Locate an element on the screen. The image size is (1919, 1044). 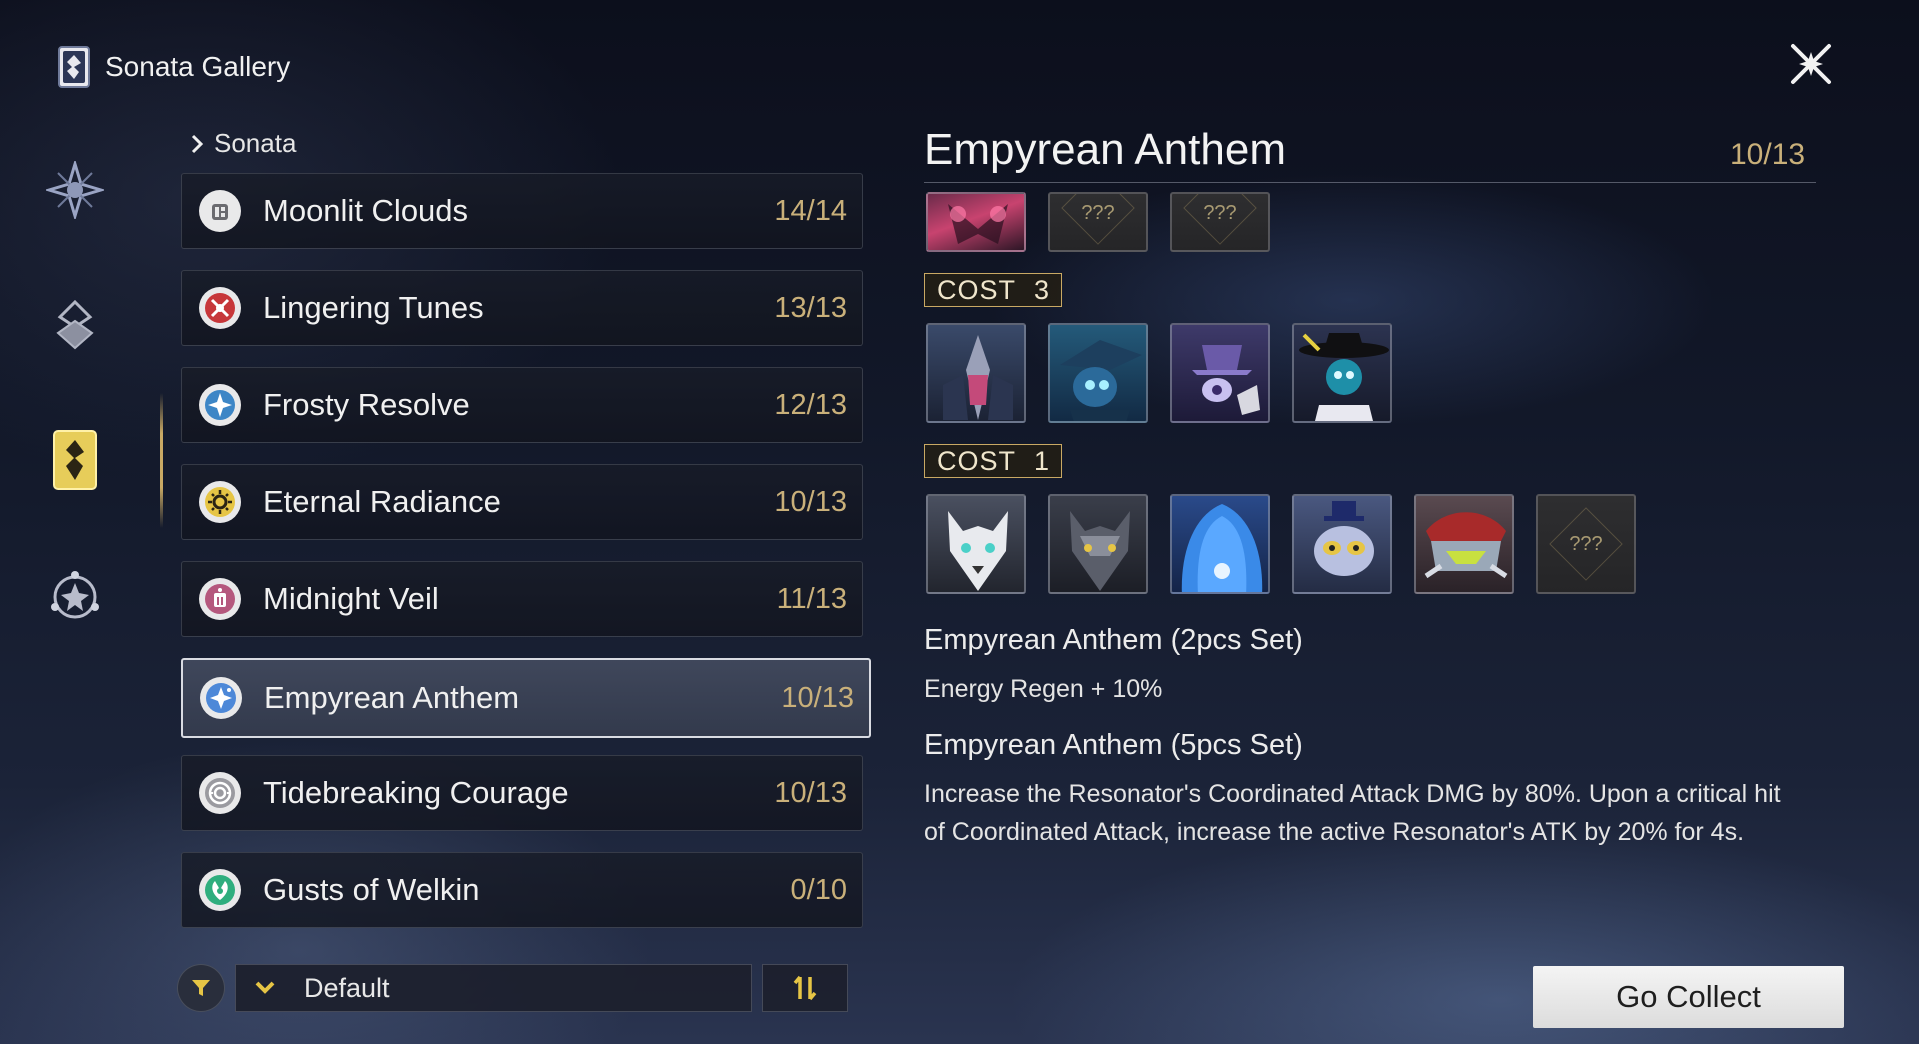
cost-value: 3 is located at coordinates (1042, 289).